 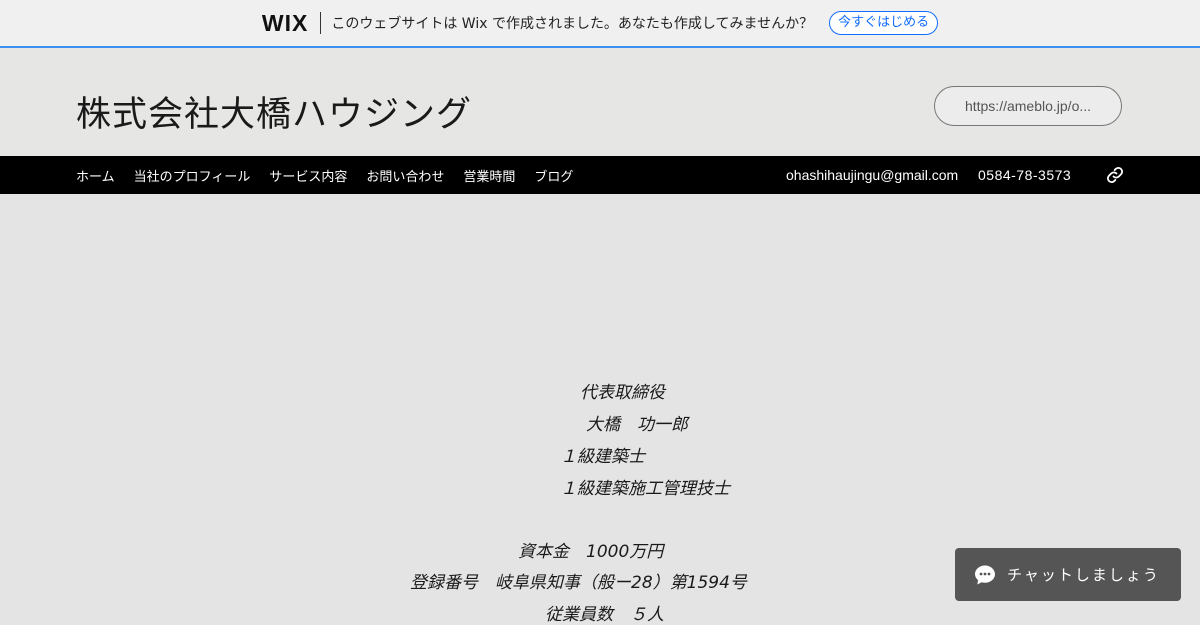 What do you see at coordinates (274, 111) in the screenshot?
I see `company-title: 株式会社大橋ハウジング` at bounding box center [274, 111].